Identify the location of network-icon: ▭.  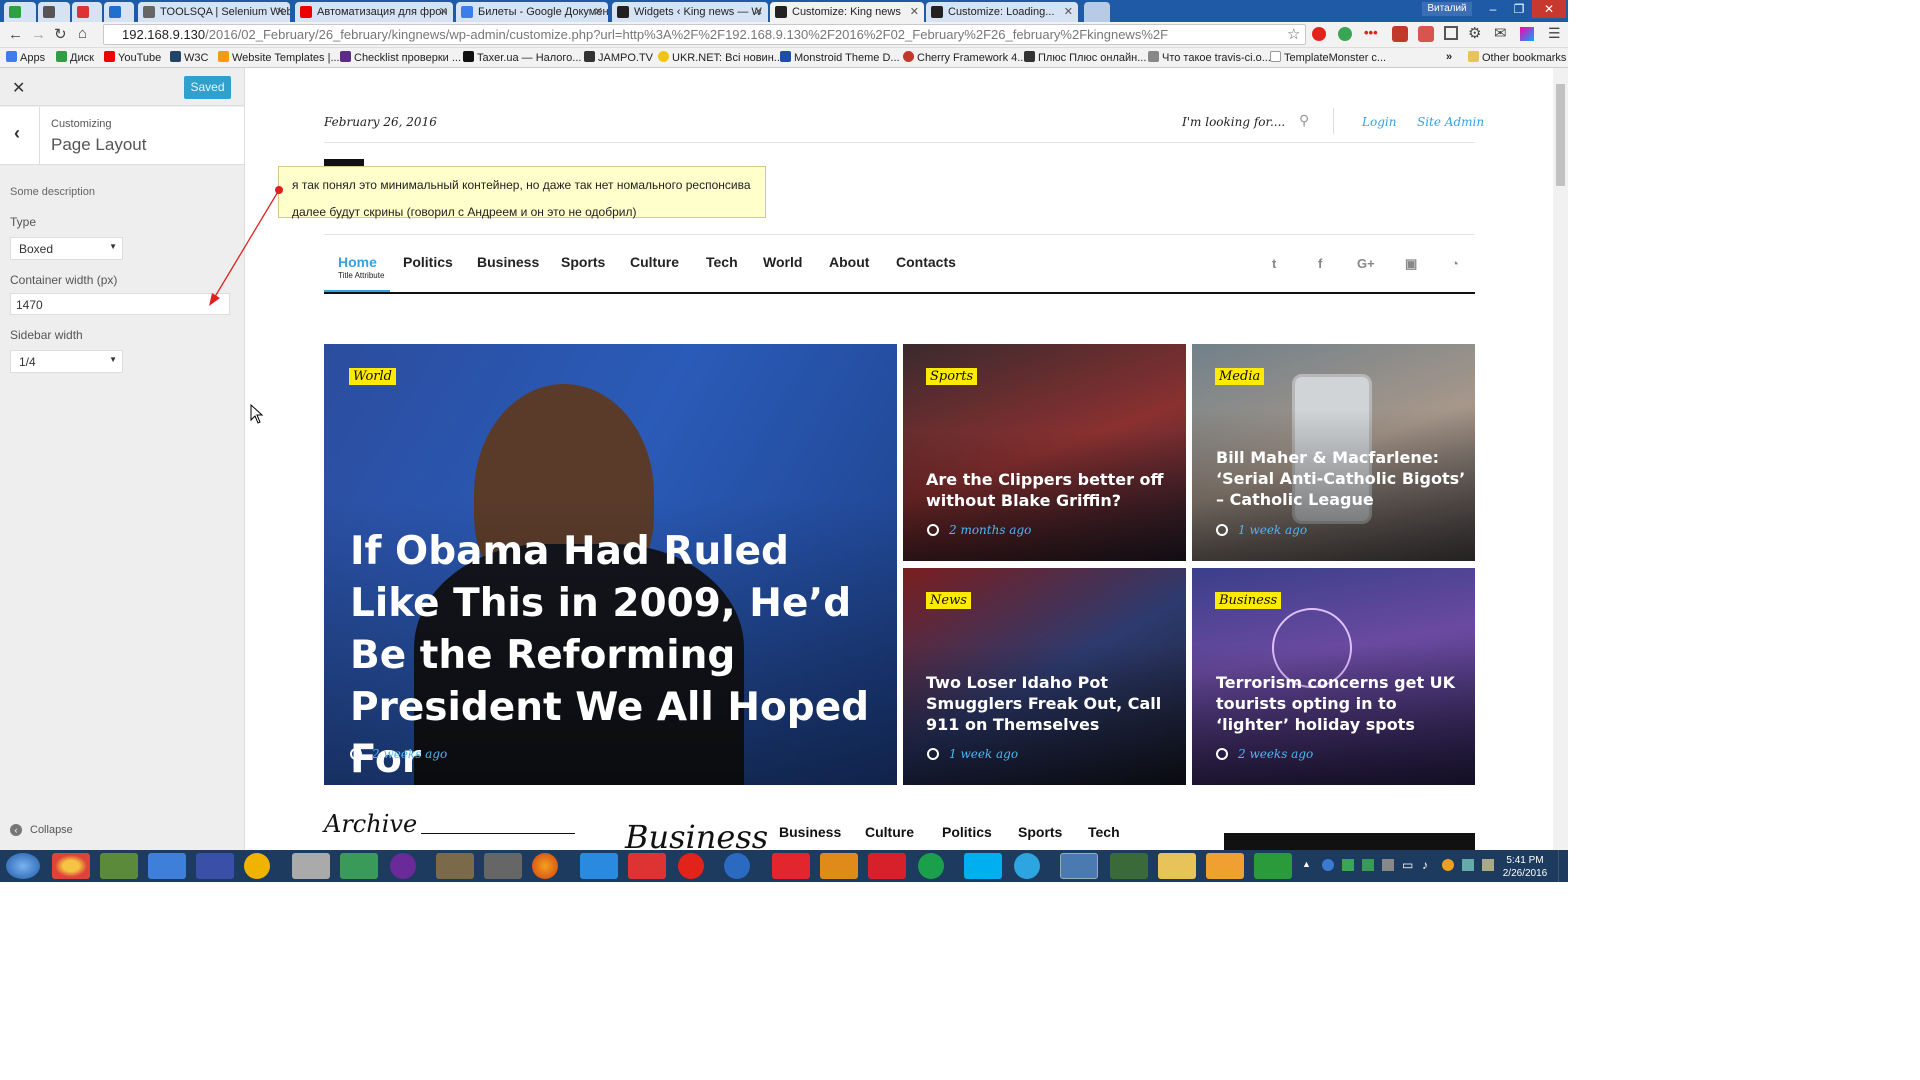
(1407, 865).